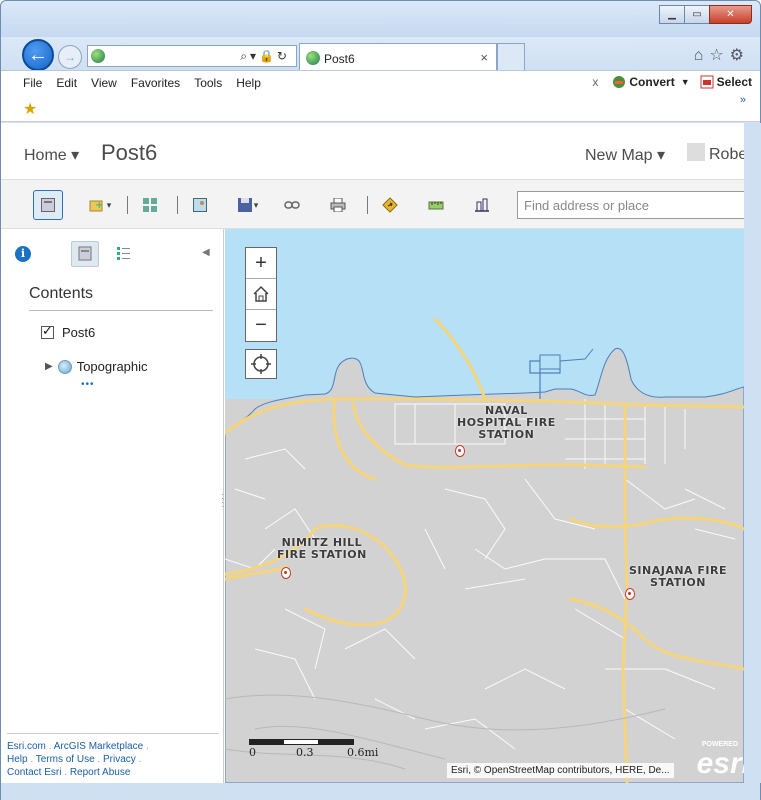 The width and height of the screenshot is (761, 800). I want to click on menu-edit: Edit, so click(66, 83).